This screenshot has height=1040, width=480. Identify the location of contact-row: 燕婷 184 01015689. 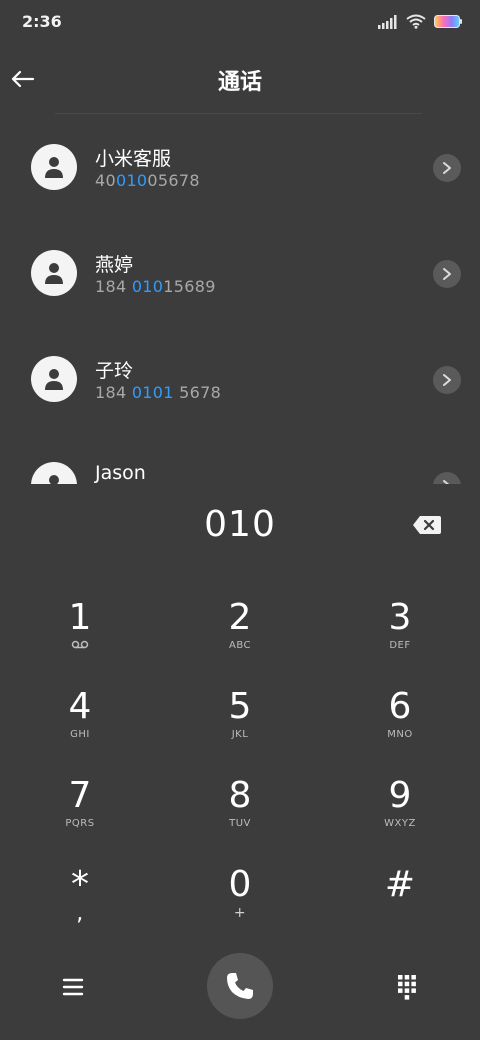
(240, 273).